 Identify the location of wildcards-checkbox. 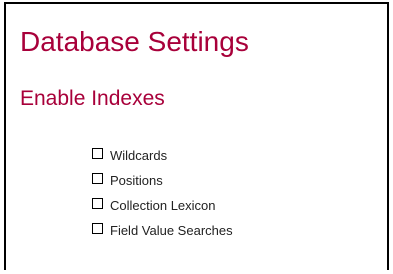
(97, 153).